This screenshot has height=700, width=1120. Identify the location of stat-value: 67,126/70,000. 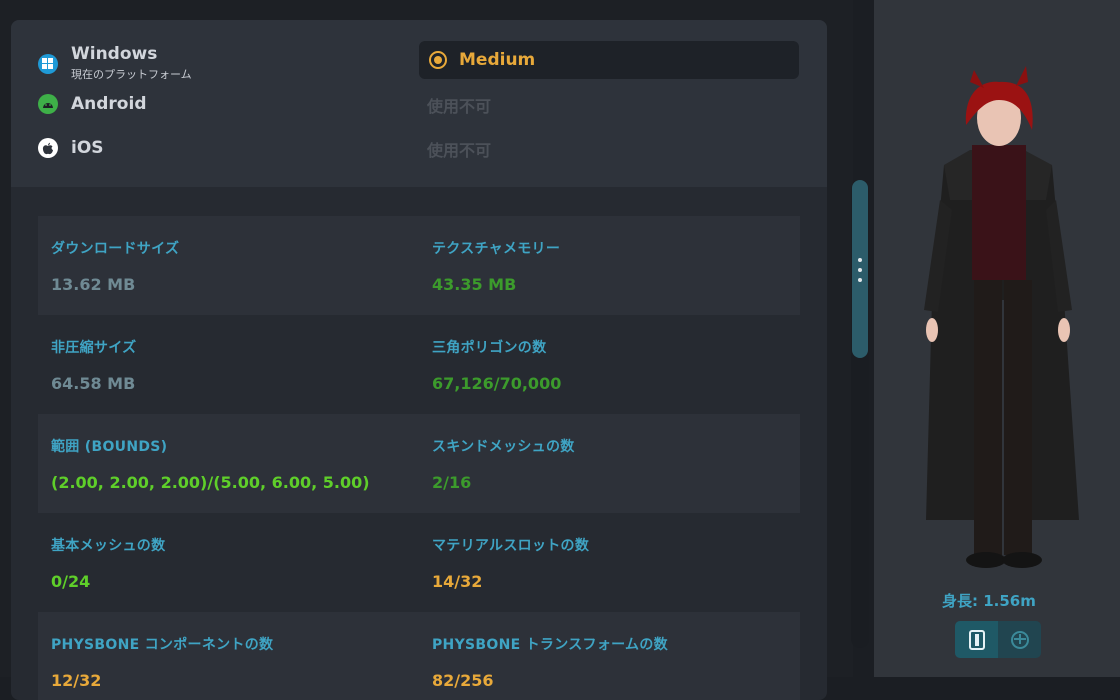
(497, 383).